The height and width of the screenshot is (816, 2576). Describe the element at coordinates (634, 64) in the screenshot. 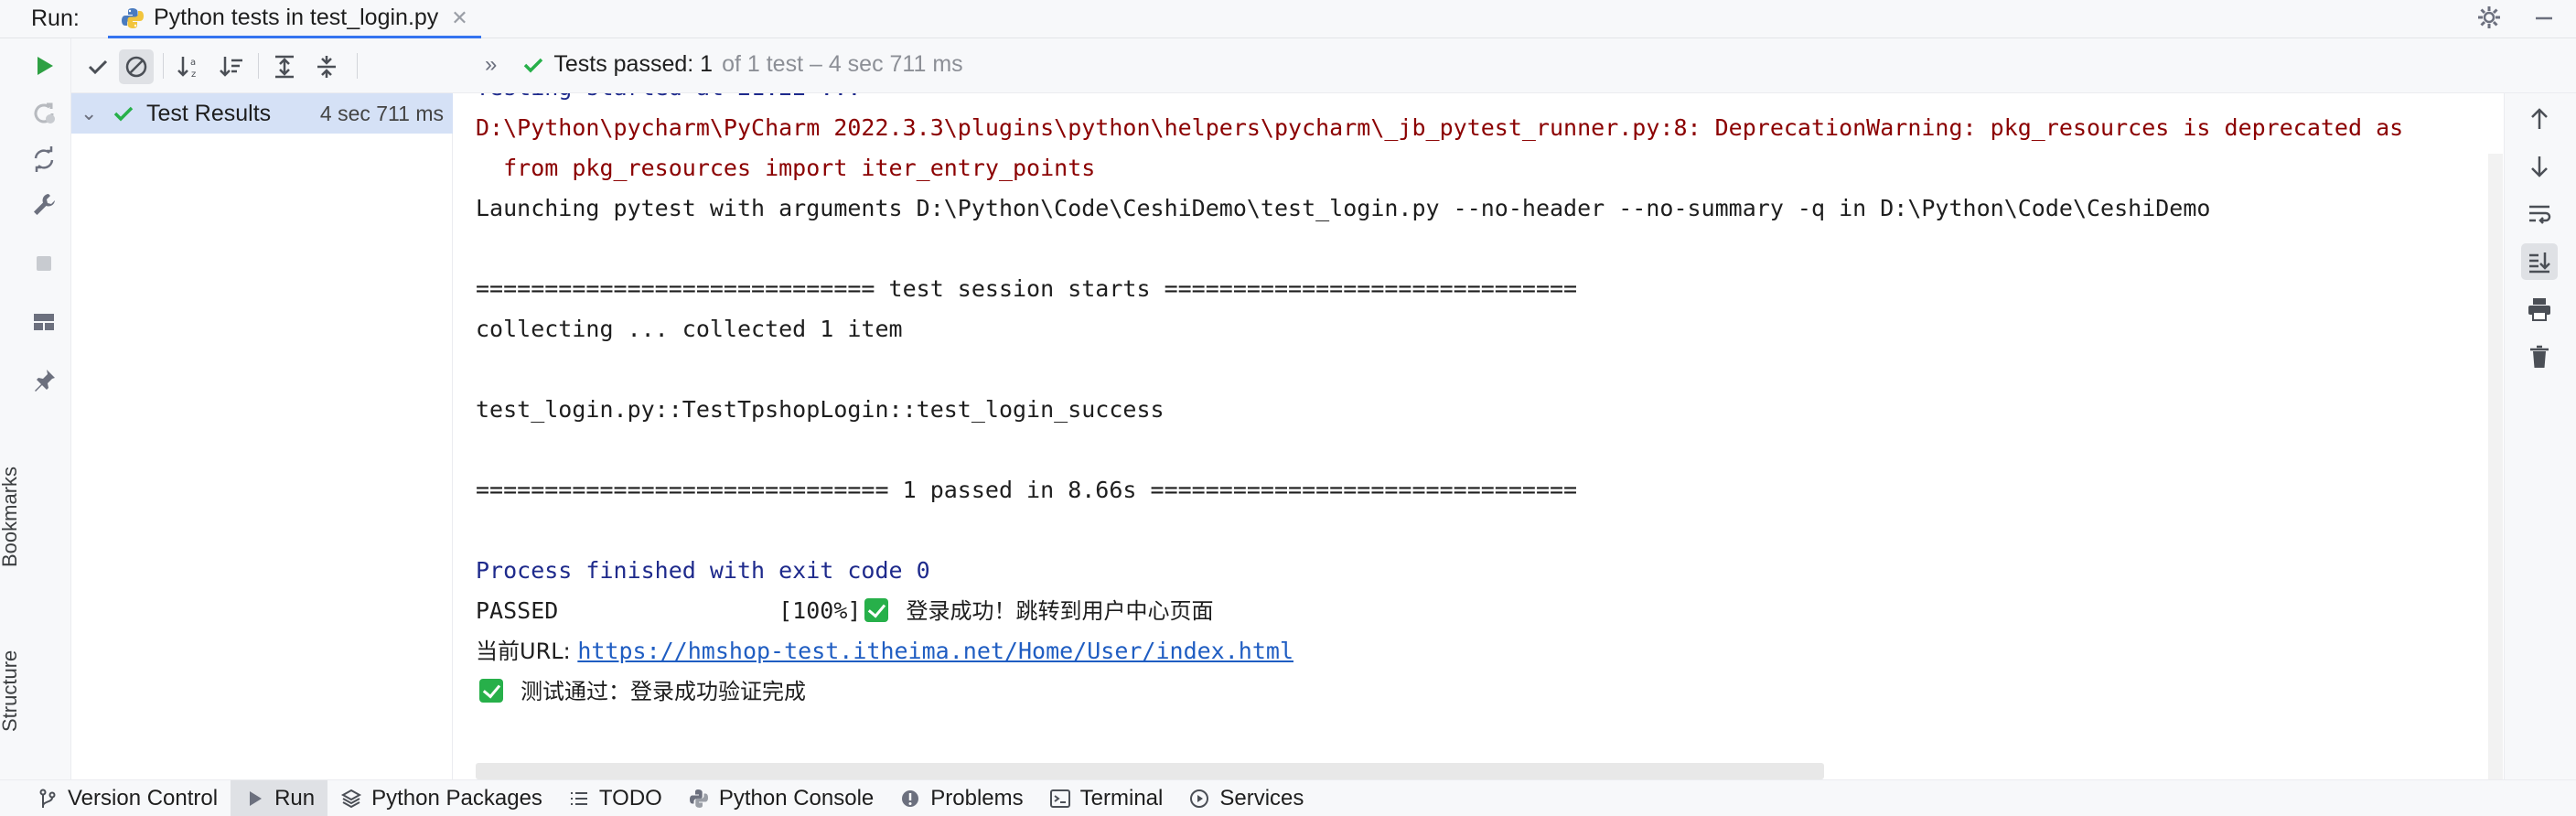

I see `tests-passed-text: Tests passed: 1` at that location.